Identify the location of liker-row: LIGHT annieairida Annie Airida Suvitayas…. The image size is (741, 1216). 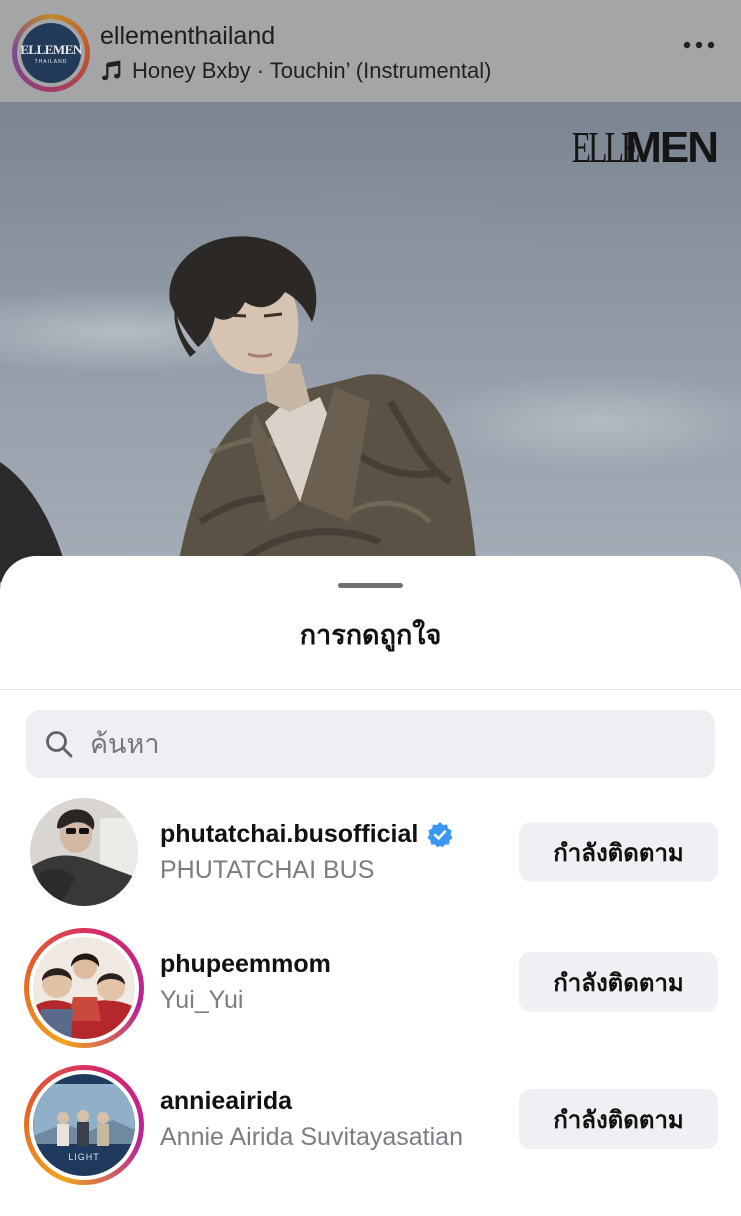
(370, 1133).